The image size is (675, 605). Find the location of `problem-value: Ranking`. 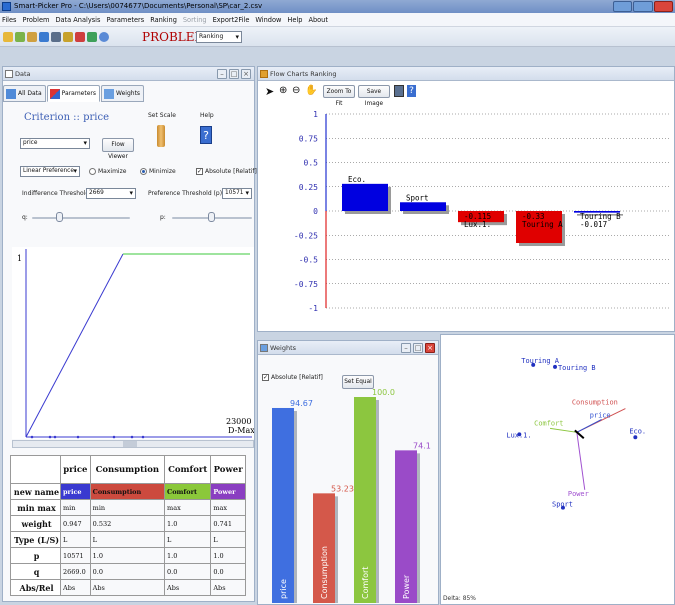

problem-value: Ranking is located at coordinates (211, 36).